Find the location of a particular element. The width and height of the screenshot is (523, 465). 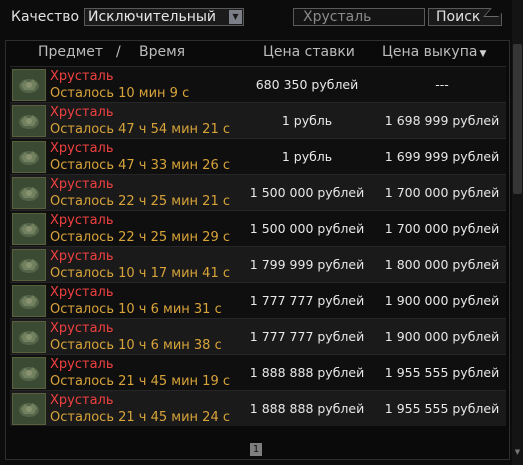

header-time: Время is located at coordinates (162, 52).